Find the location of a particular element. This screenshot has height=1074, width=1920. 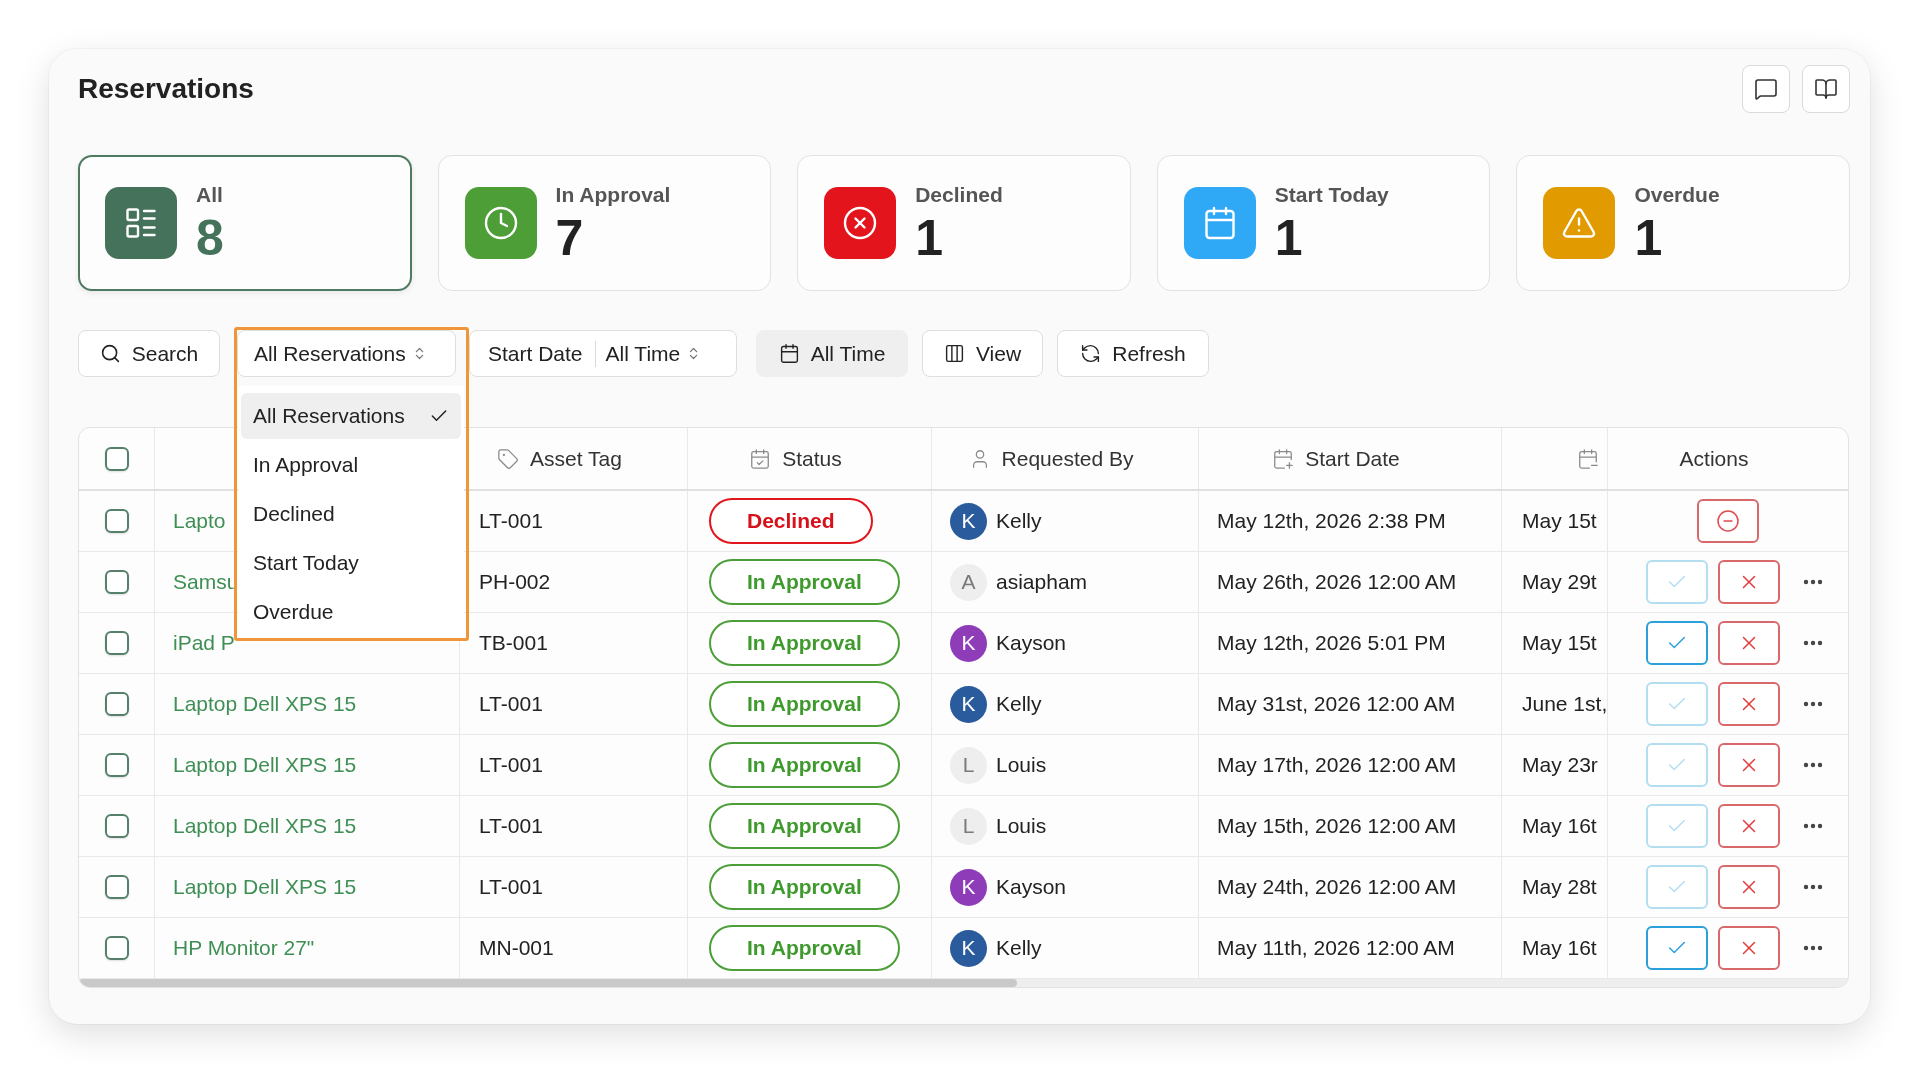

asset-link: Lapto is located at coordinates (199, 521).